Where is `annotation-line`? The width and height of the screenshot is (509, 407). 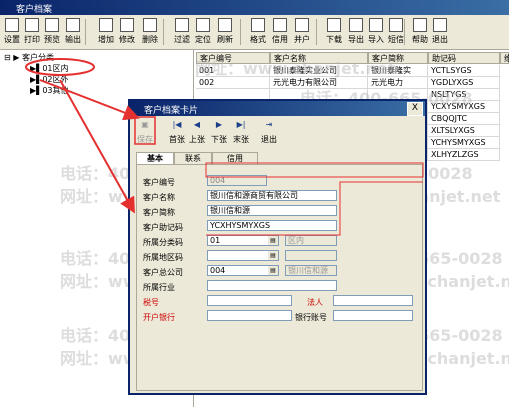
annotation-line is located at coordinates (314, 208).